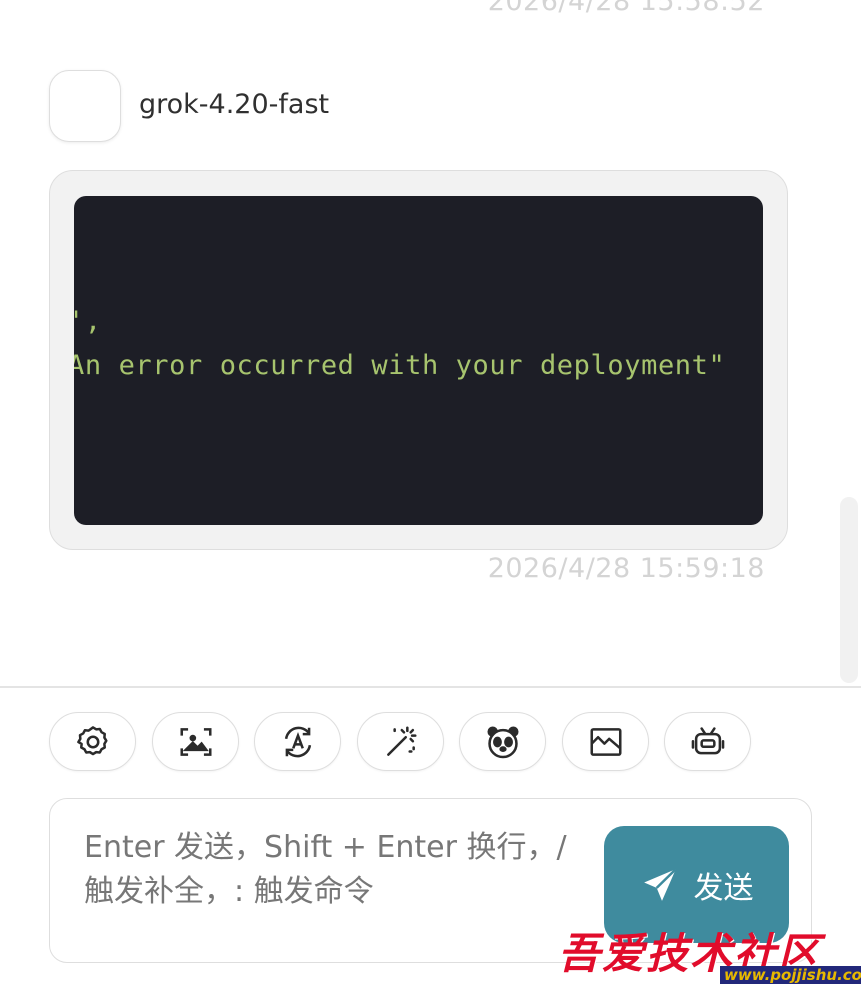 This screenshot has height=1000, width=861. What do you see at coordinates (88, 321) in the screenshot?
I see `code-line: ',` at bounding box center [88, 321].